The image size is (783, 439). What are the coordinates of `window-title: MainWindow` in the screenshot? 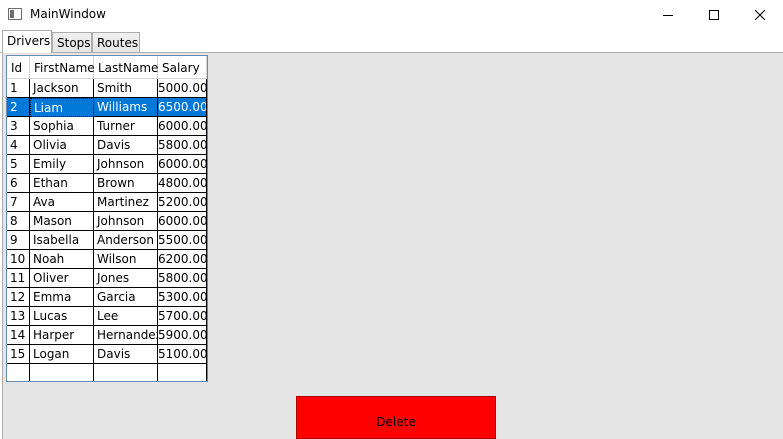 It's located at (68, 14).